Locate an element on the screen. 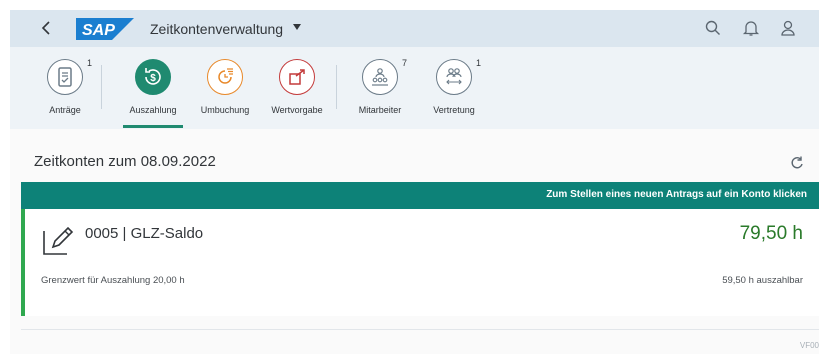  tab-mitarbeiter: 7 Mitarbeiter is located at coordinates (380, 88).